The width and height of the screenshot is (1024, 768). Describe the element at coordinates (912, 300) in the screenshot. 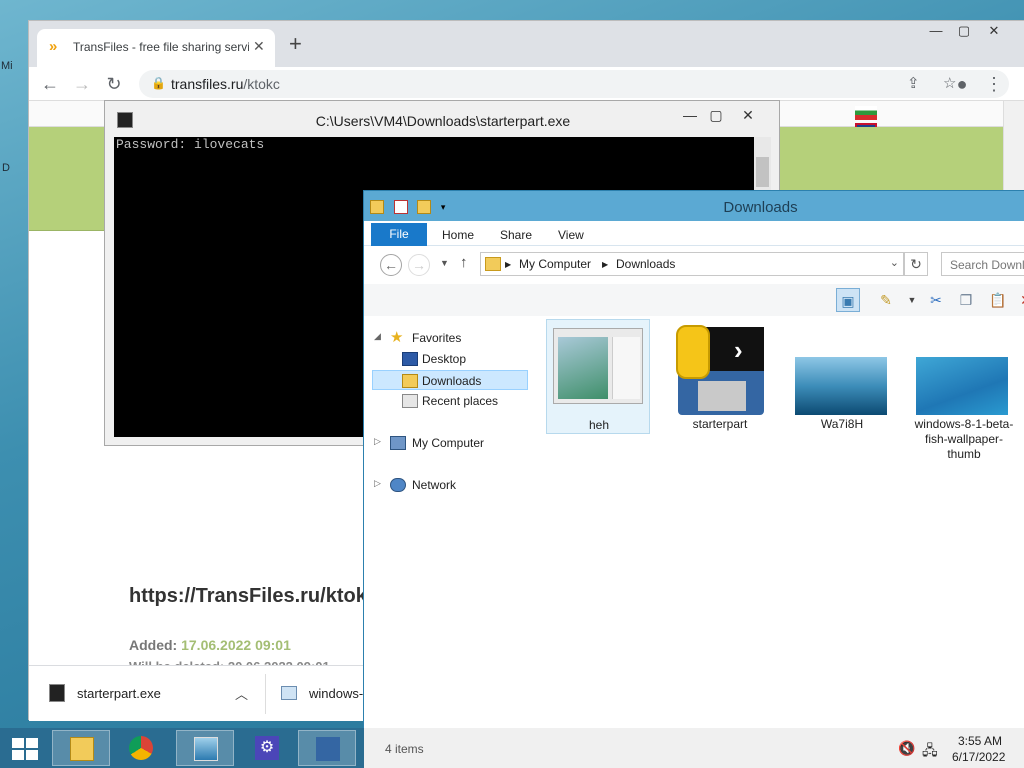

I see `chevron-down-icon: ▼` at that location.